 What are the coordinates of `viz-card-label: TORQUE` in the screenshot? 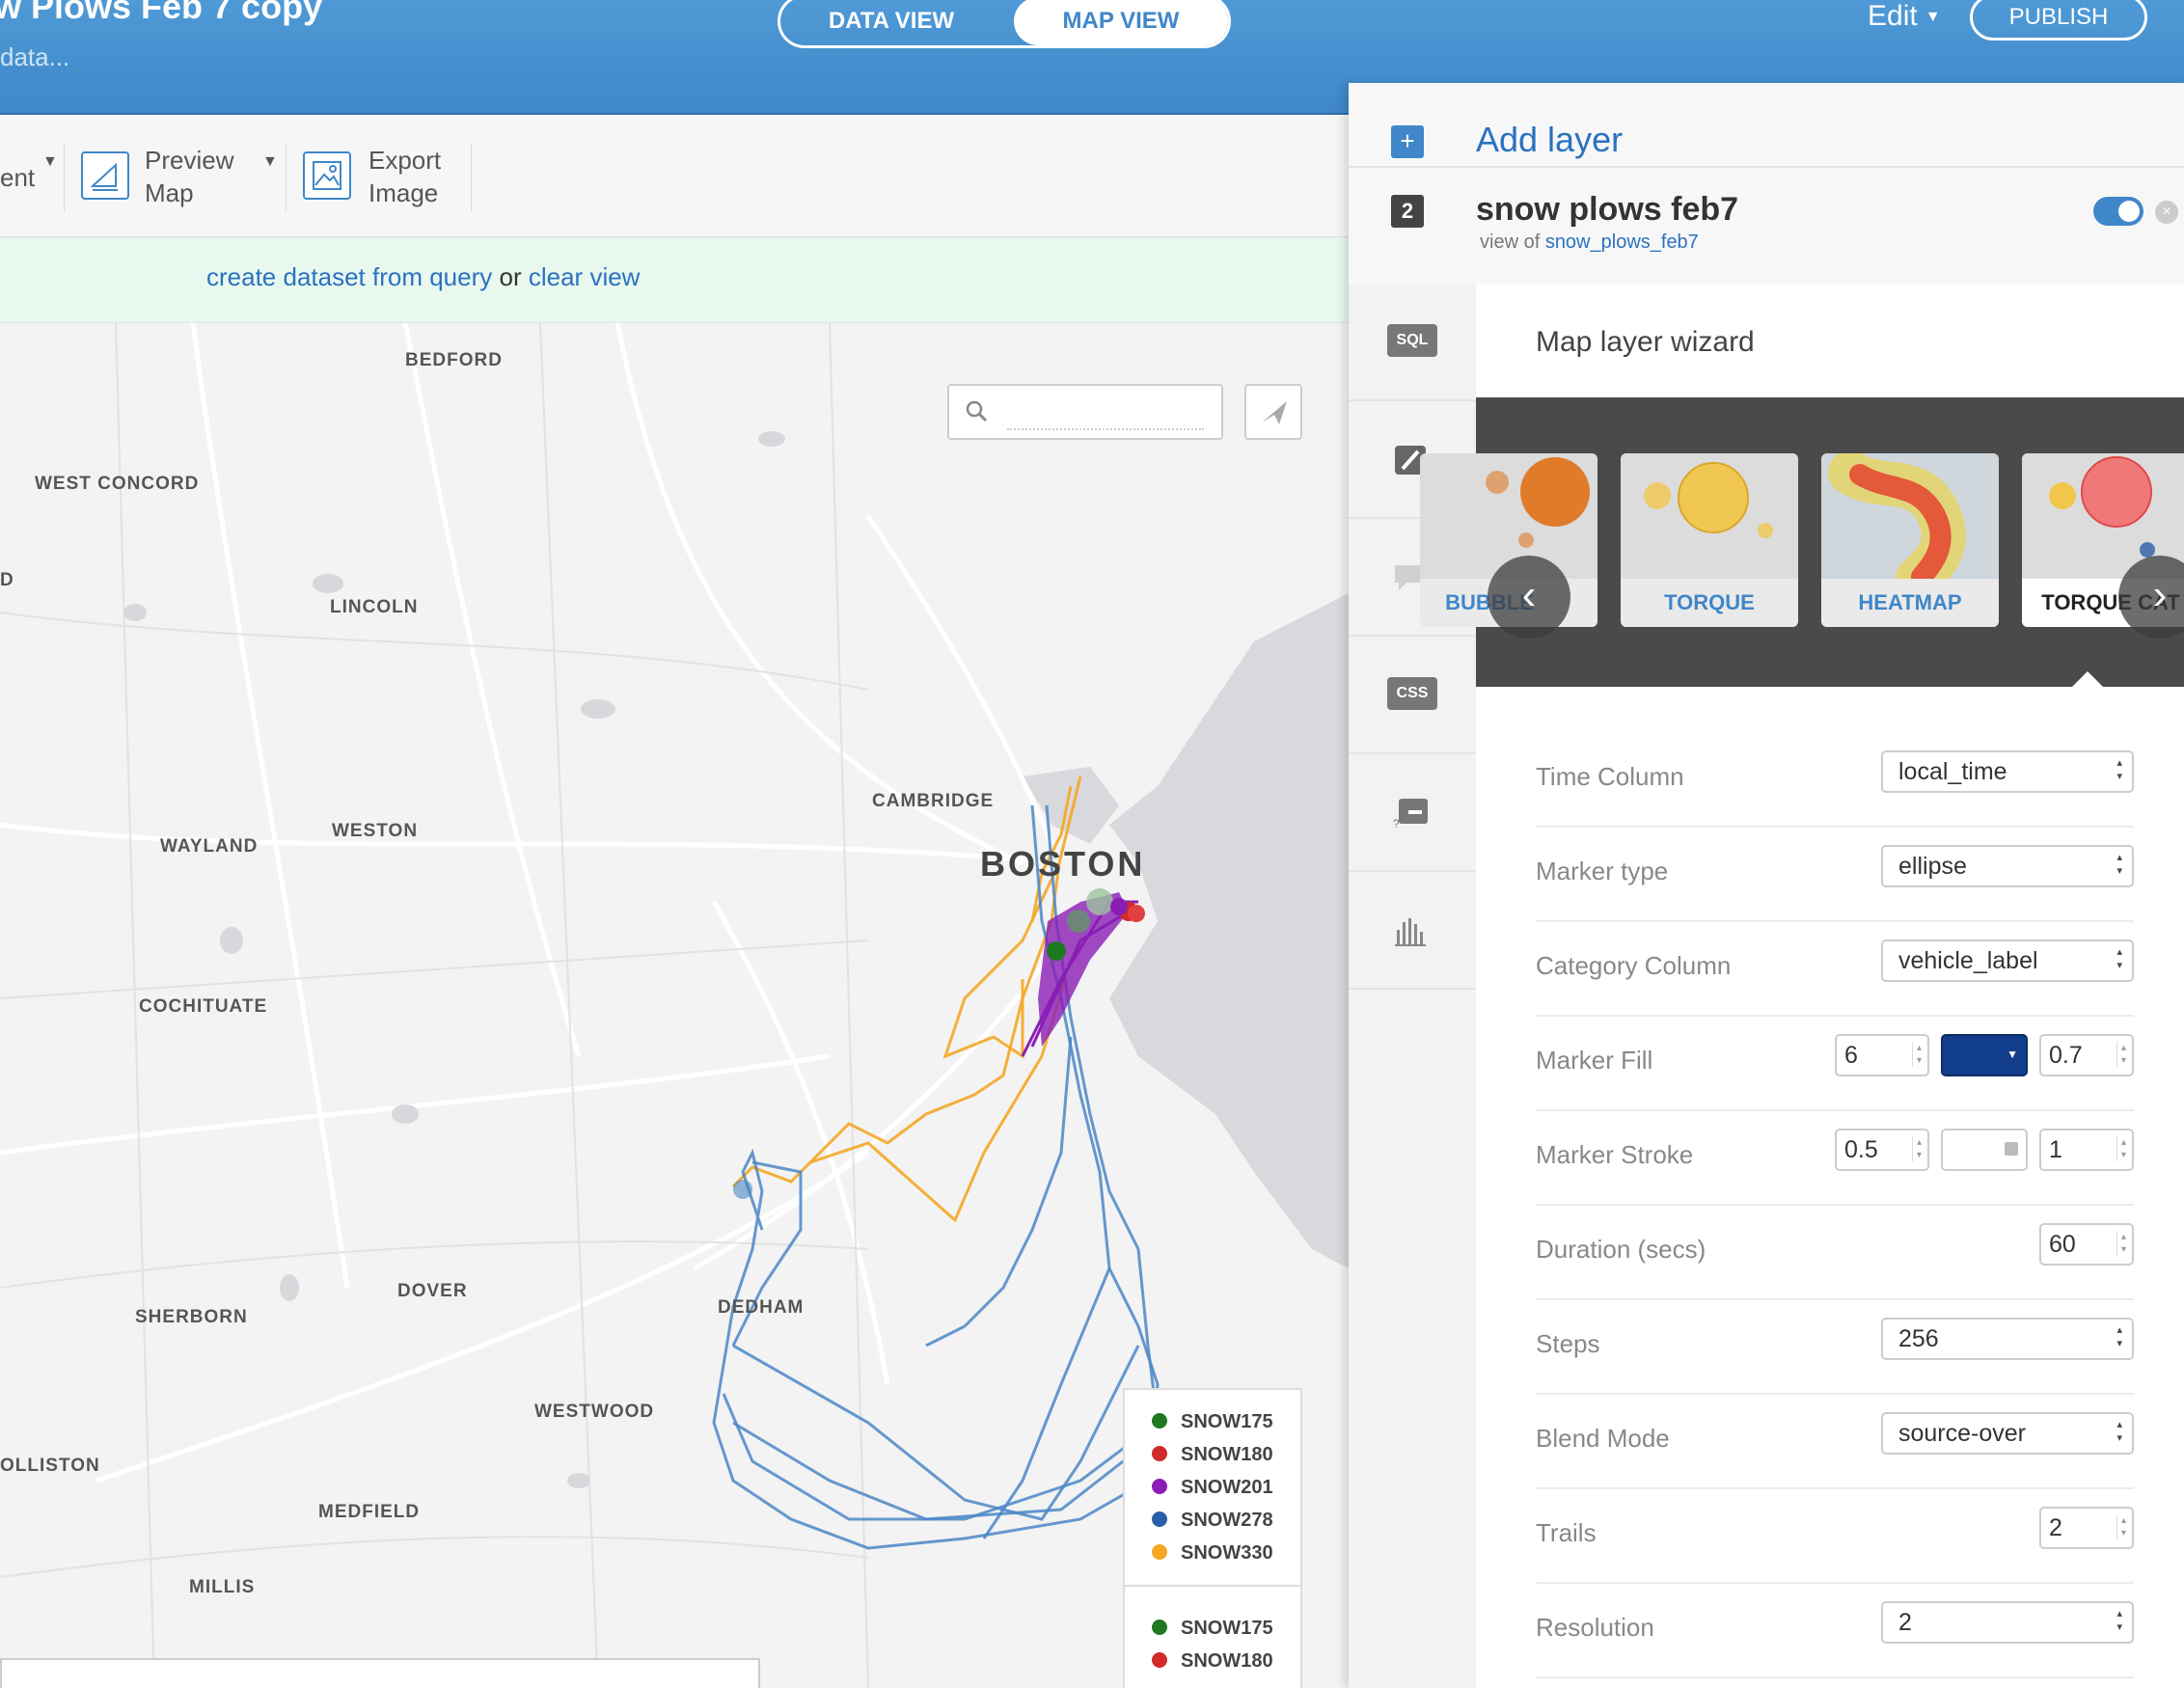 It's located at (1709, 603).